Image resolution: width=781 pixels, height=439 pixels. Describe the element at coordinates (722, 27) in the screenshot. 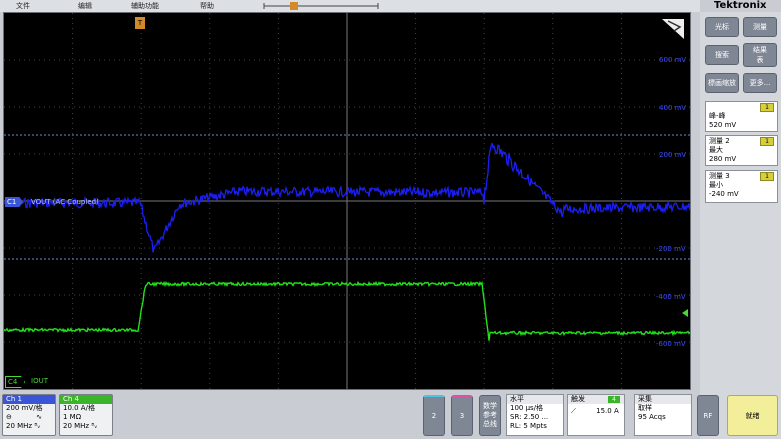

I see `cursor-button: 光标` at that location.